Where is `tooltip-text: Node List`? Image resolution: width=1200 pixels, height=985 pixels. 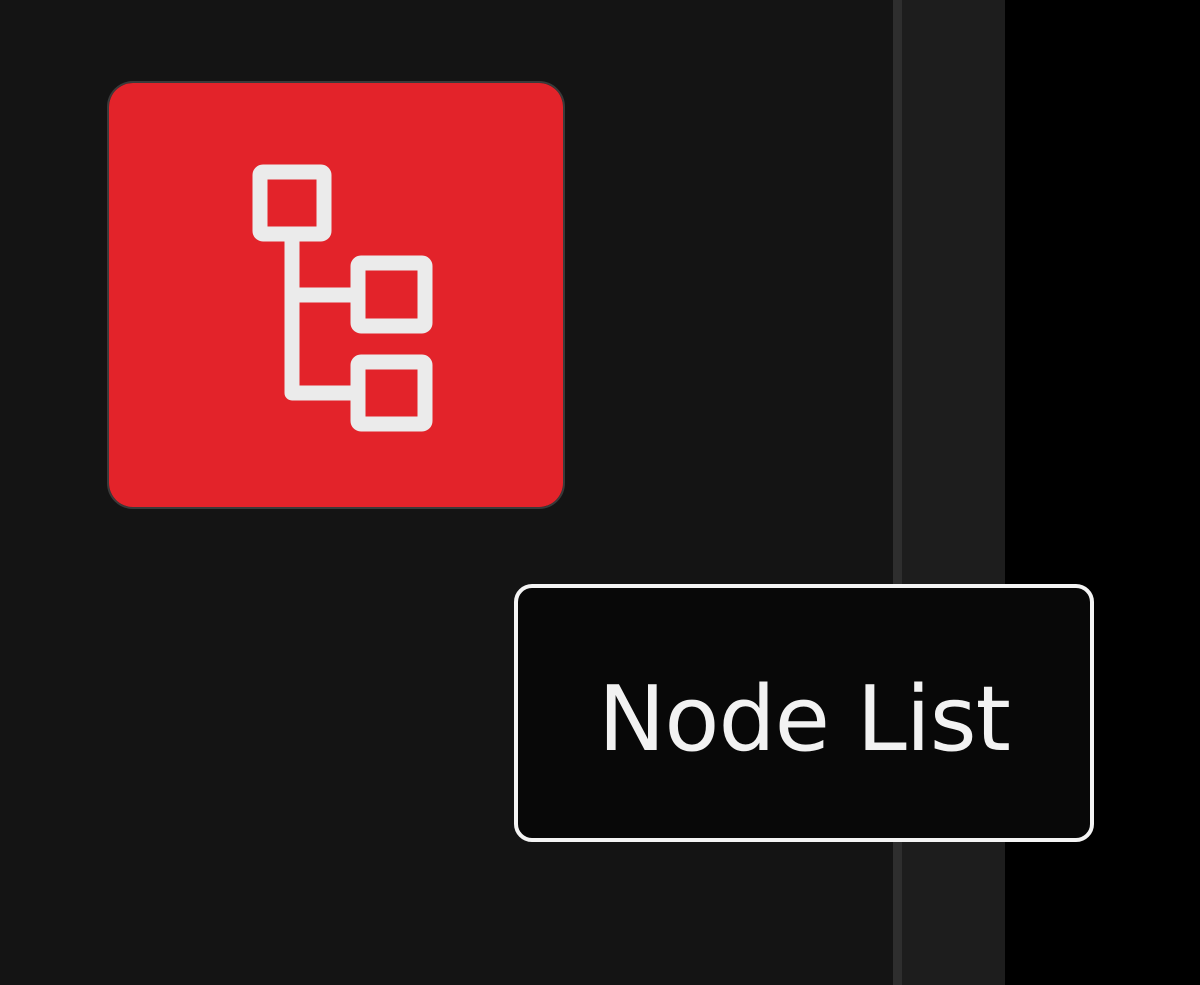
tooltip-text: Node List is located at coordinates (804, 719).